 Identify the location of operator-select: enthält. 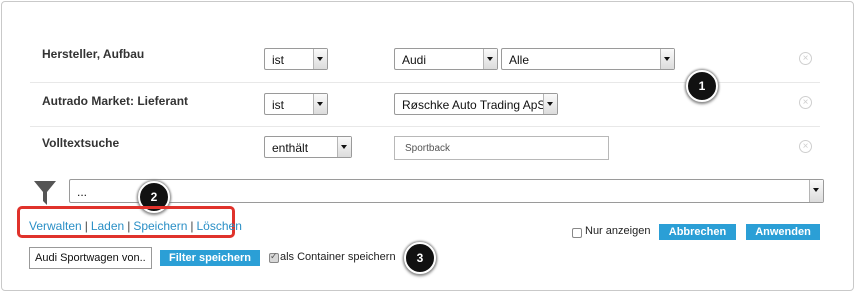
(308, 147).